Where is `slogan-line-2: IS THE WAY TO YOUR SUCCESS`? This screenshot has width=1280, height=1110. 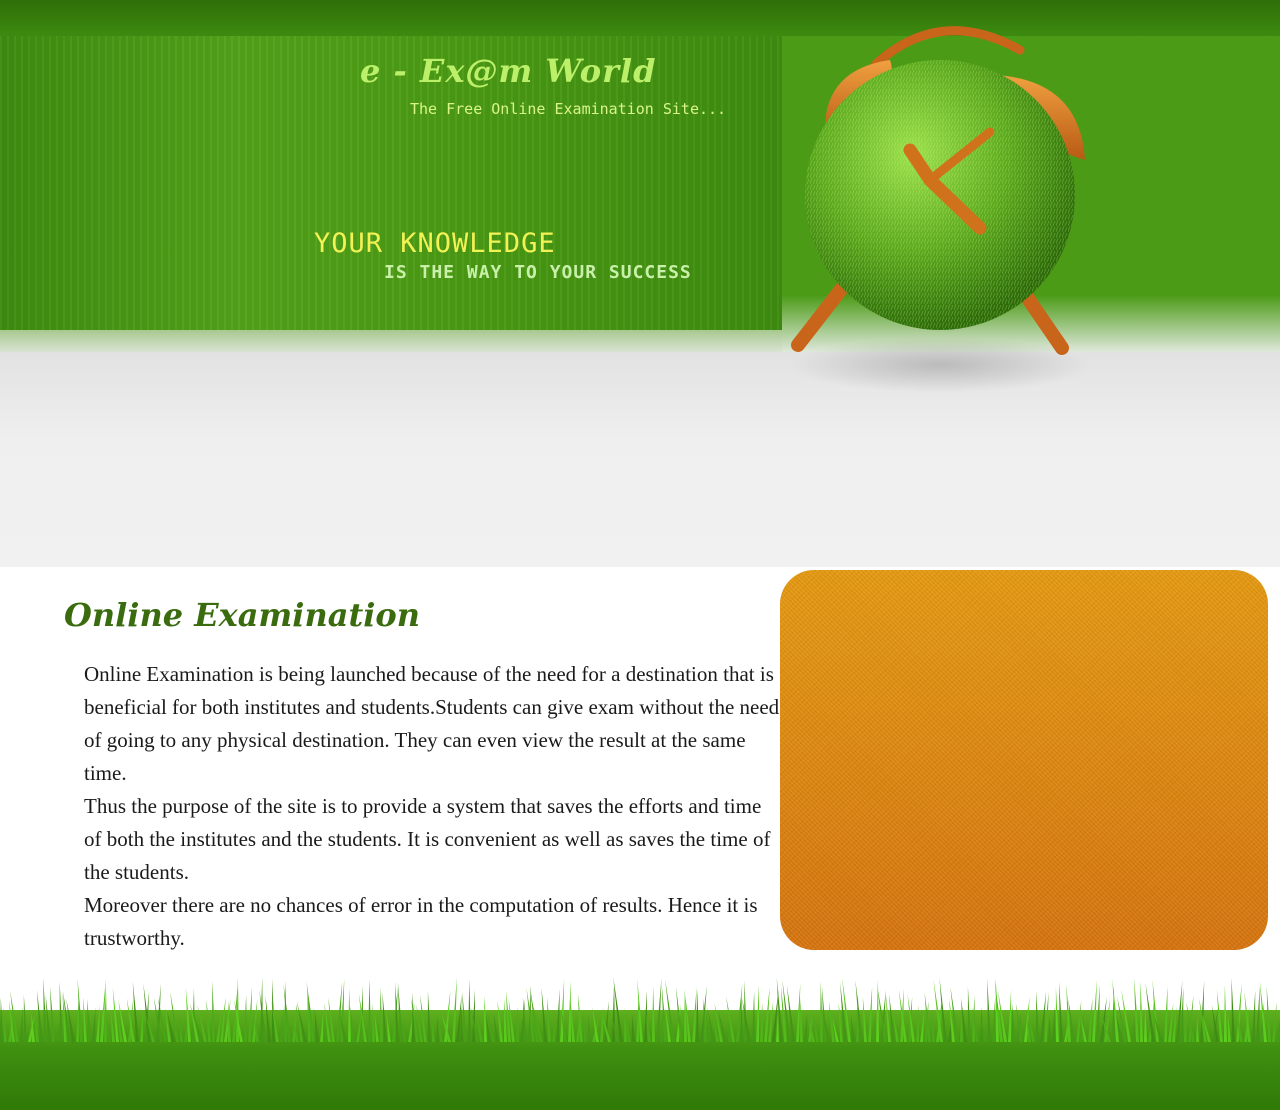
slogan-line-2: IS THE WAY TO YOUR SUCCESS is located at coordinates (538, 272).